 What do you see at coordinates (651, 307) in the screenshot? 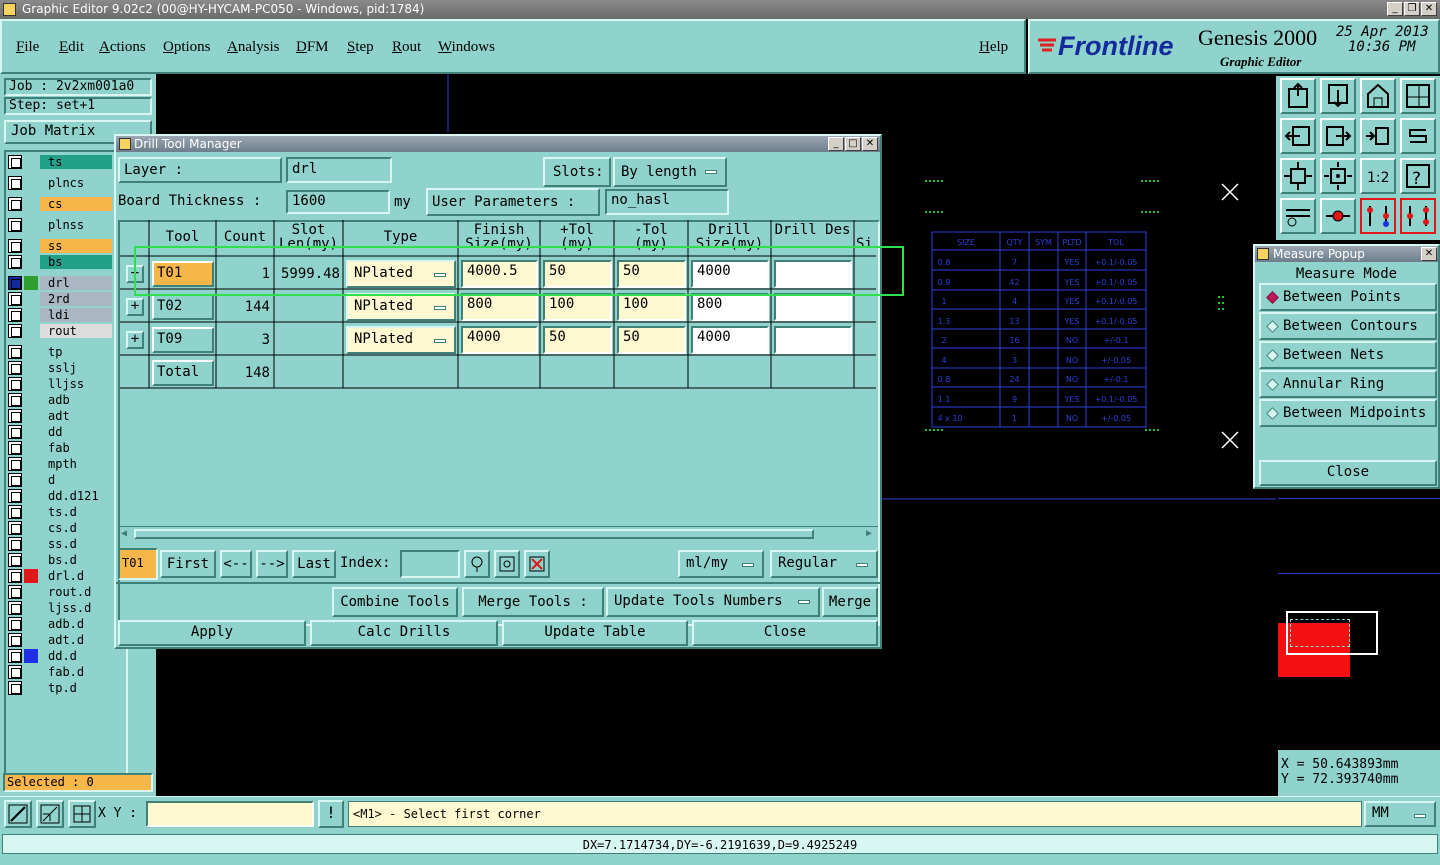
I see `minus-tol-input: 100` at bounding box center [651, 307].